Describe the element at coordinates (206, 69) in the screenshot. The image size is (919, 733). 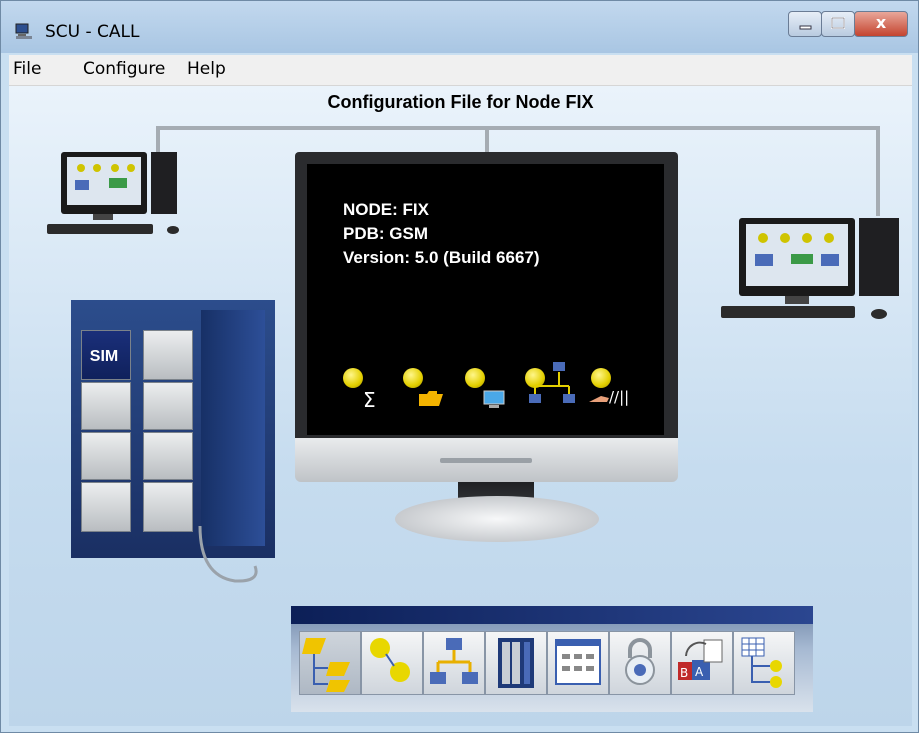
I see `menu-help: Help` at that location.